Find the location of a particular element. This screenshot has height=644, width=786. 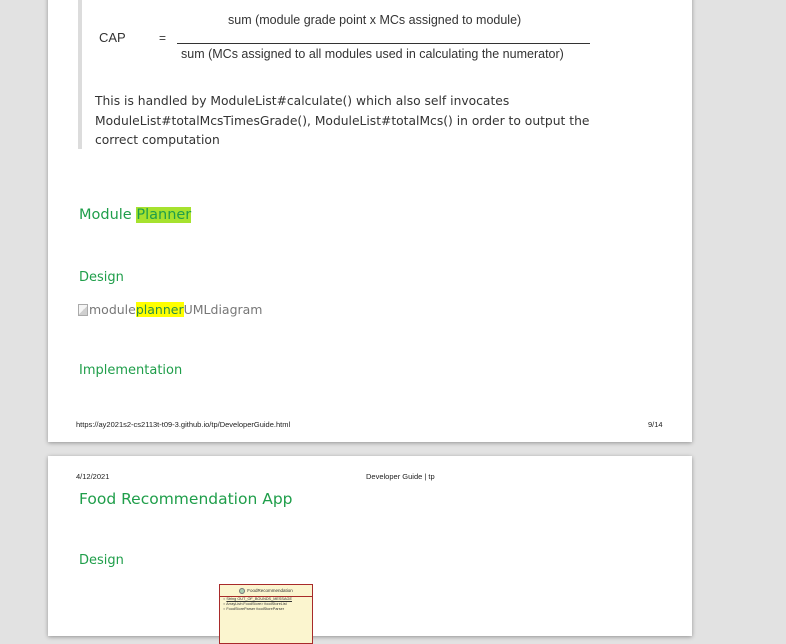

heading-food-recommendation: Food Recommendation App is located at coordinates (186, 499).